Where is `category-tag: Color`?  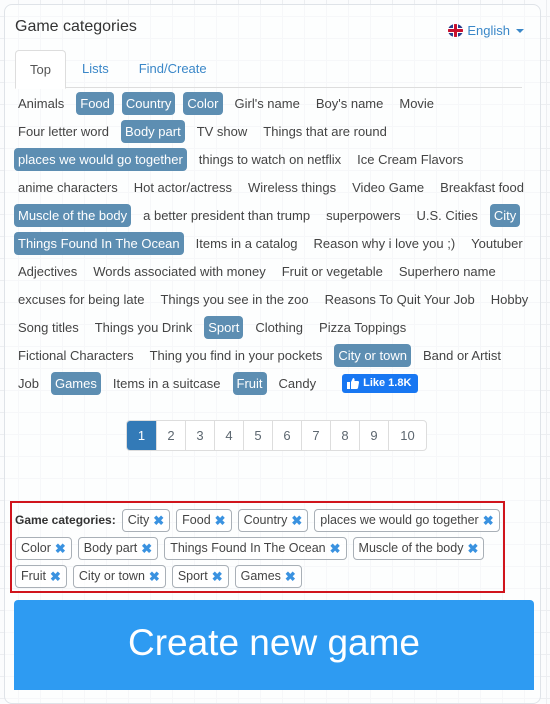
category-tag: Color is located at coordinates (203, 103).